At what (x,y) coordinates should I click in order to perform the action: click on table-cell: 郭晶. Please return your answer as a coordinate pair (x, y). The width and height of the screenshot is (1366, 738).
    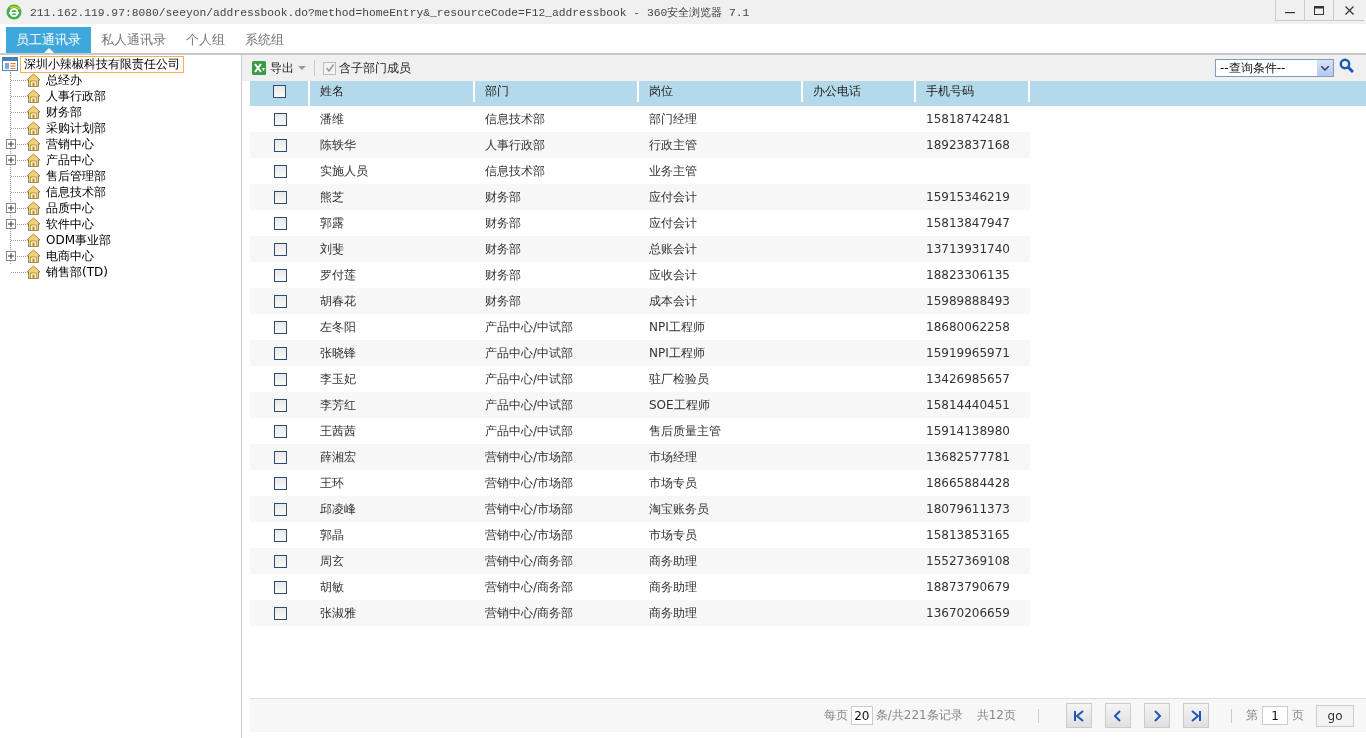
    Looking at the image, I should click on (332, 535).